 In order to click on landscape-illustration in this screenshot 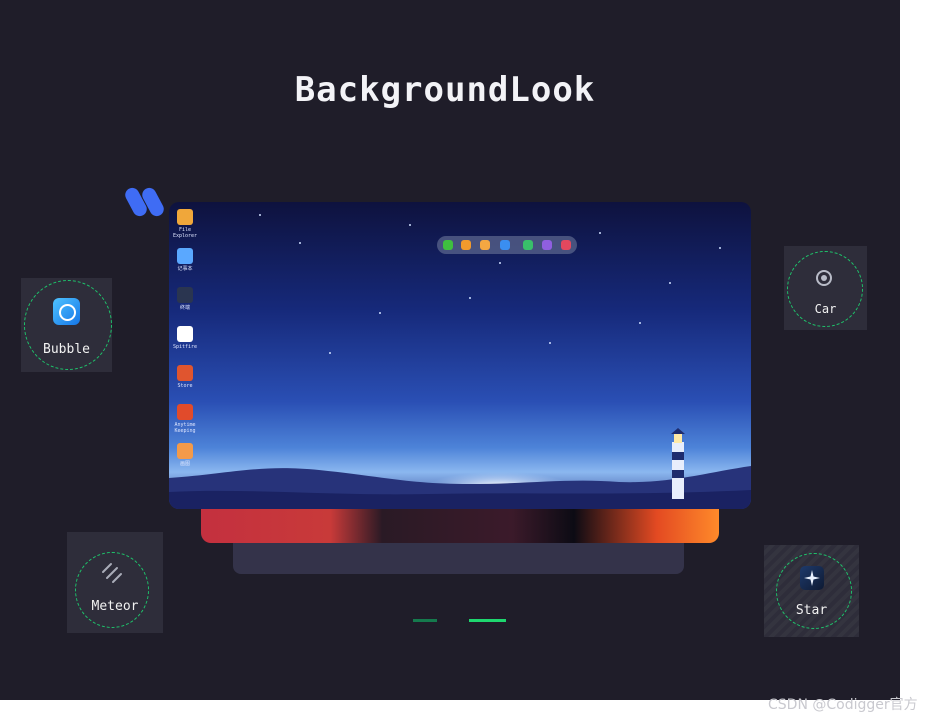, I will do `click(460, 468)`.